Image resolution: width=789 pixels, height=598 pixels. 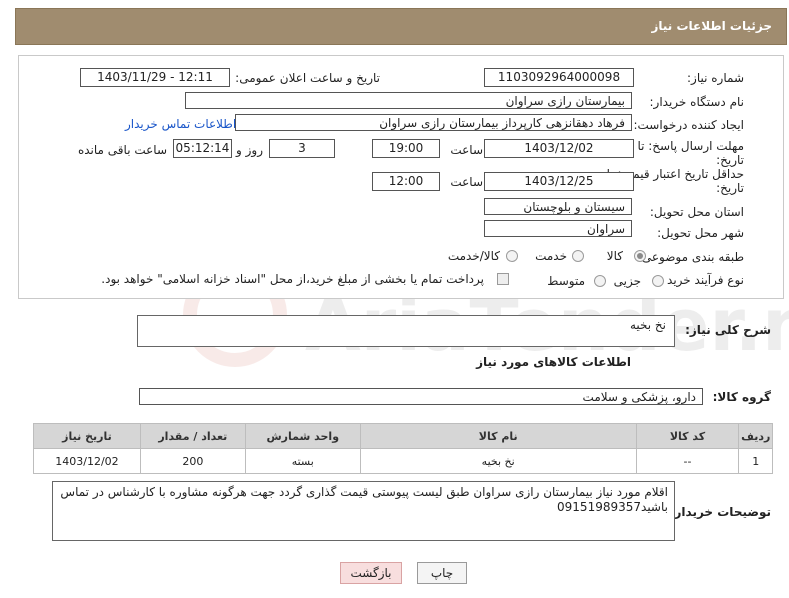 I want to click on goods-section-title: اطلاعات کالاهای مورد نیاز, so click(x=553, y=362).